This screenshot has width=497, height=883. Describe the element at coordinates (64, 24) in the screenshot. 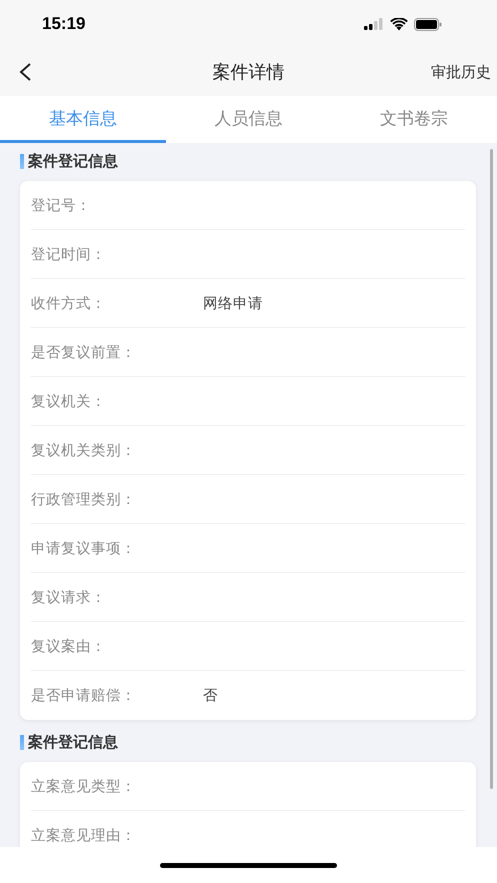

I see `status-time: 15:19` at that location.